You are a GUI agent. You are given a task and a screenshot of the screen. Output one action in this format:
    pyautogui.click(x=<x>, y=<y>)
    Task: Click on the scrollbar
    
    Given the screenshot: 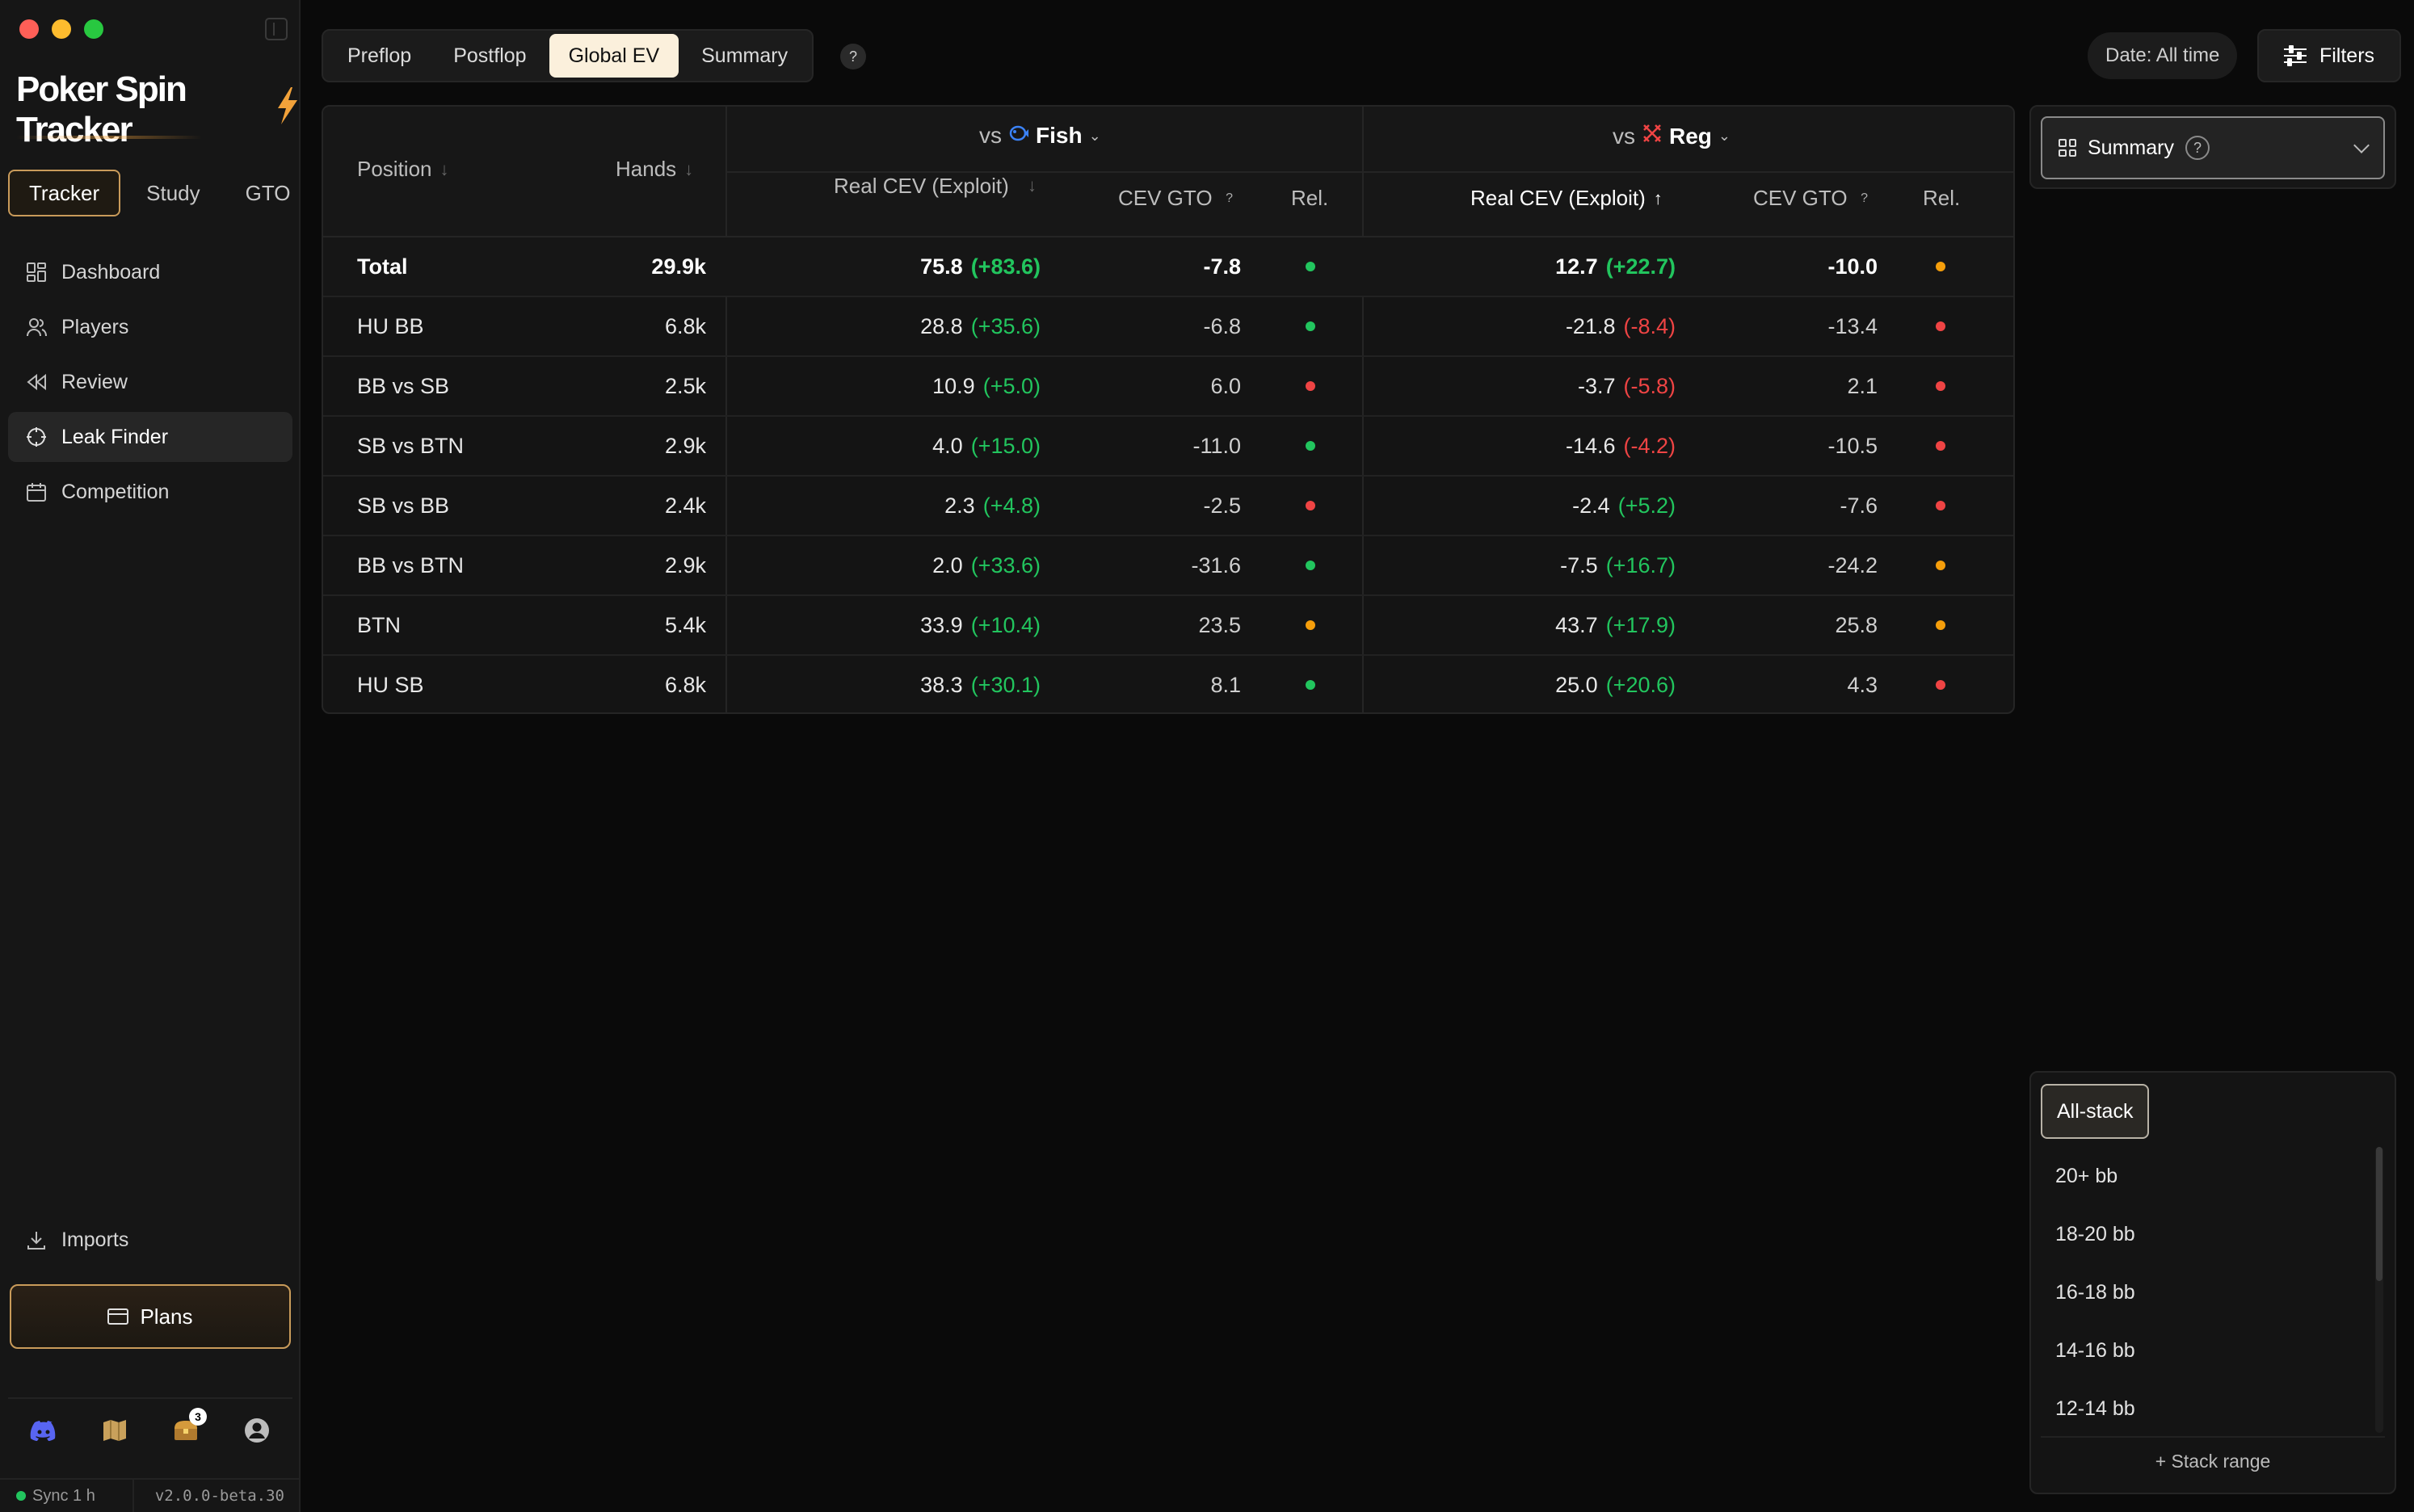 What is the action you would take?
    pyautogui.click(x=2379, y=1290)
    